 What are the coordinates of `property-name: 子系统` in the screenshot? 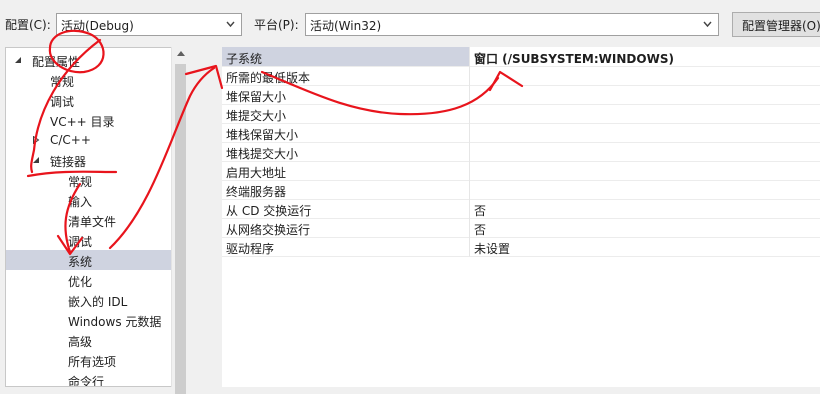 It's located at (244, 59).